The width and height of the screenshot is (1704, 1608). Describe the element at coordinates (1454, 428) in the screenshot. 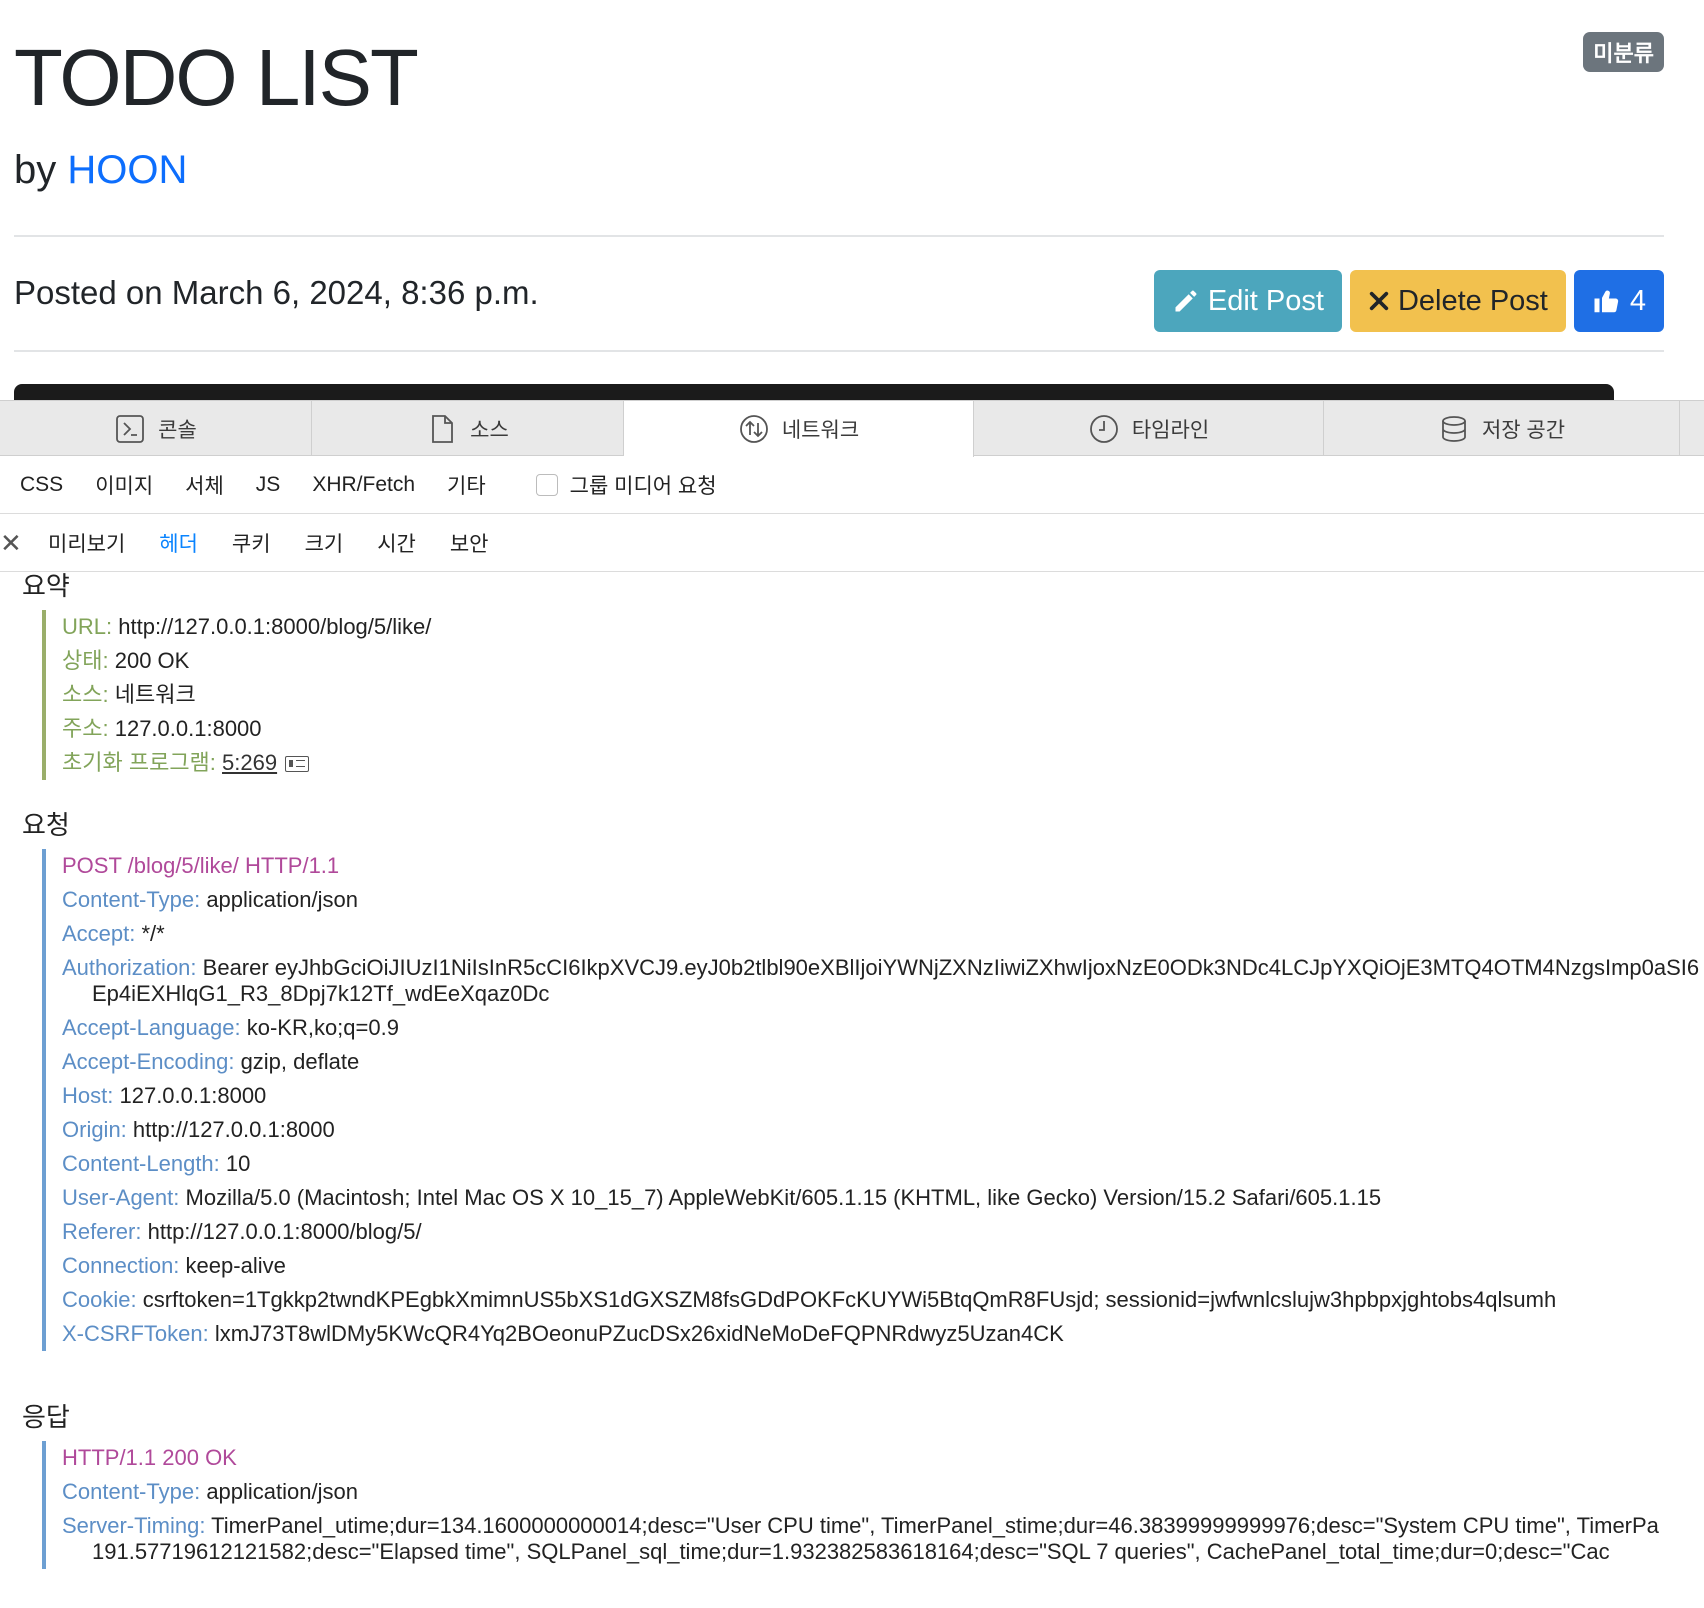

I see `database-icon` at that location.